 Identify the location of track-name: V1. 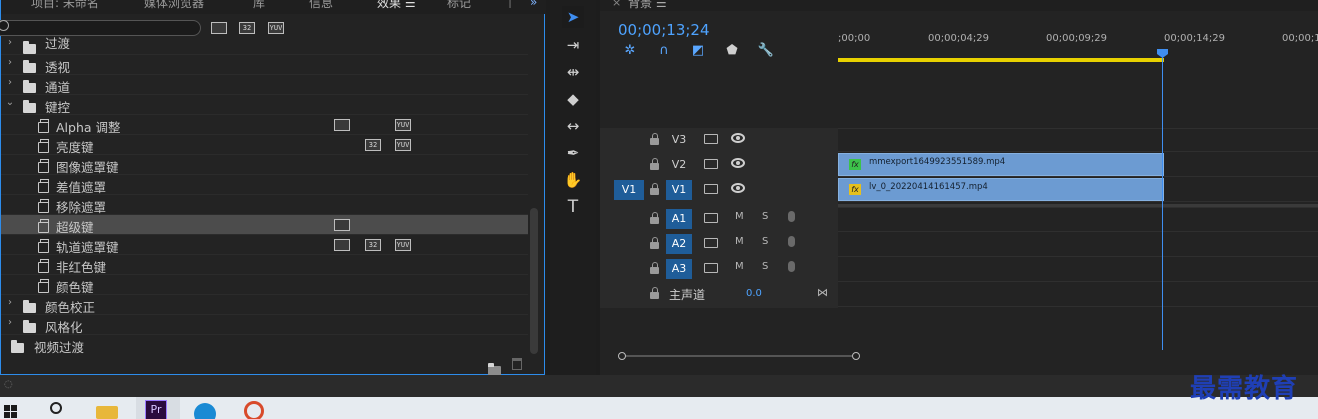
(679, 190).